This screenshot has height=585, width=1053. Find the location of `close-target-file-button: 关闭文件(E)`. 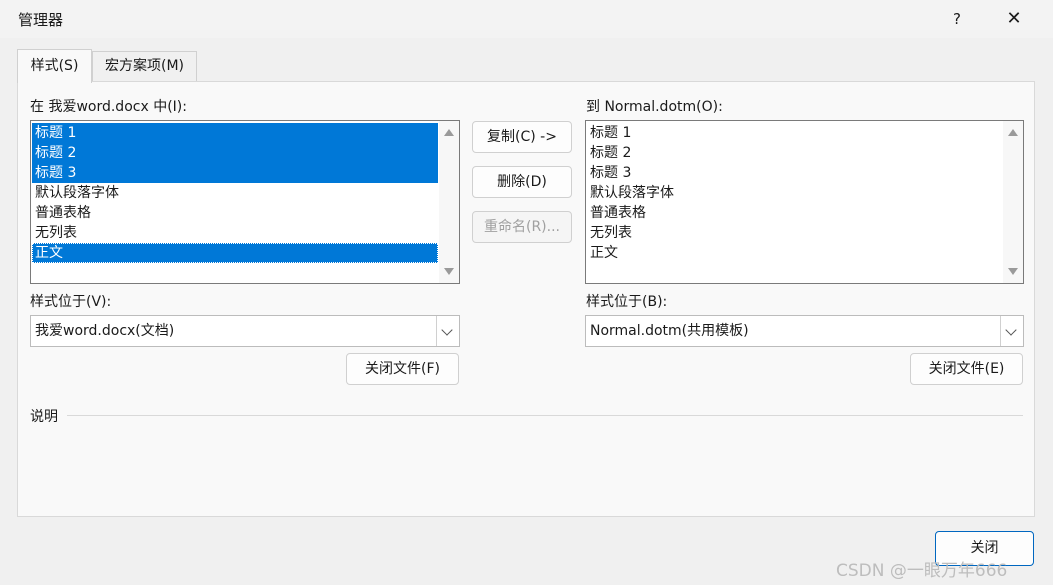

close-target-file-button: 关闭文件(E) is located at coordinates (966, 369).